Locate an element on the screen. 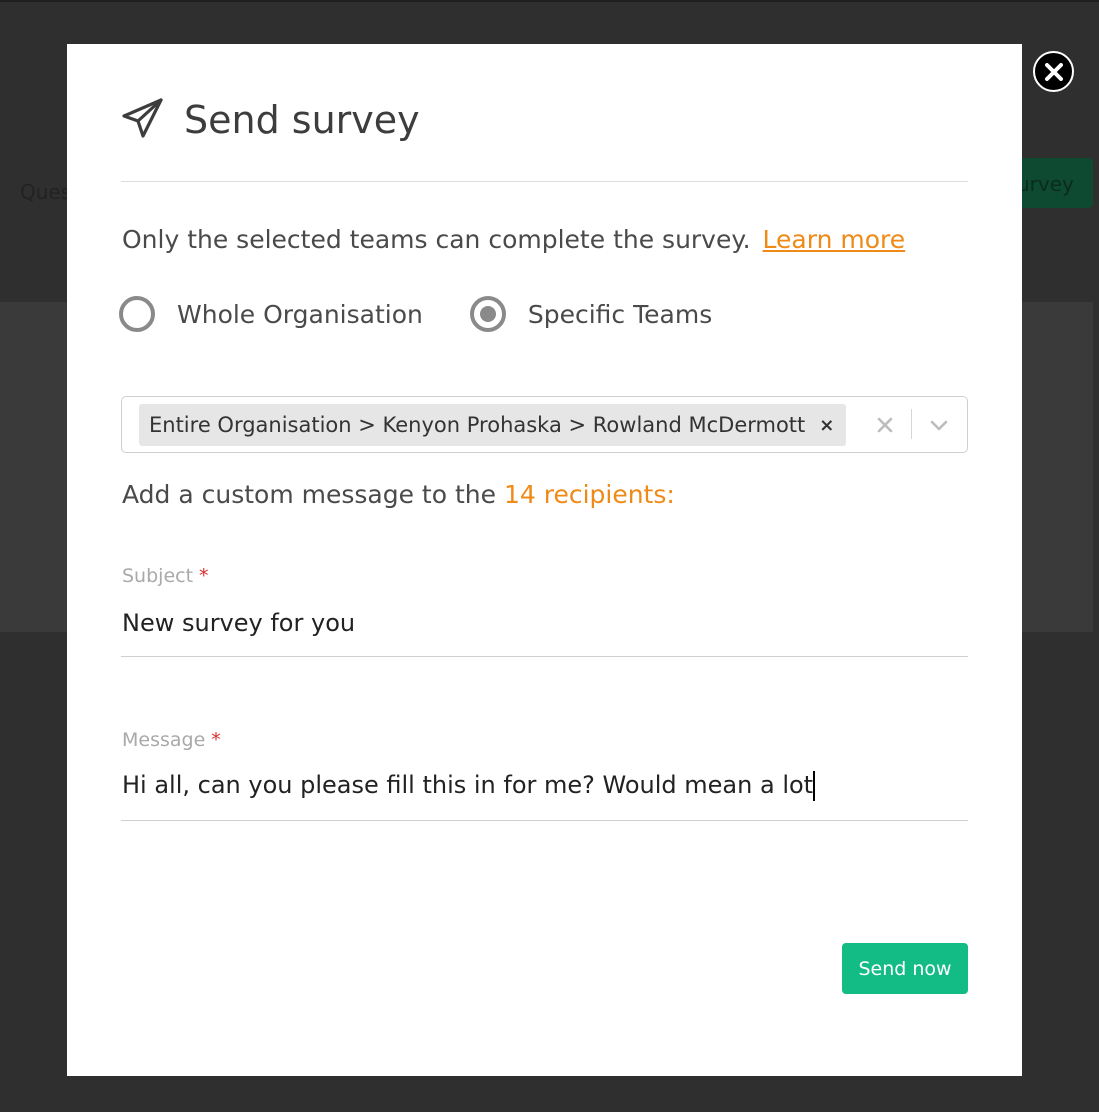 This screenshot has height=1112, width=1099. paper-plane-icon is located at coordinates (142, 118).